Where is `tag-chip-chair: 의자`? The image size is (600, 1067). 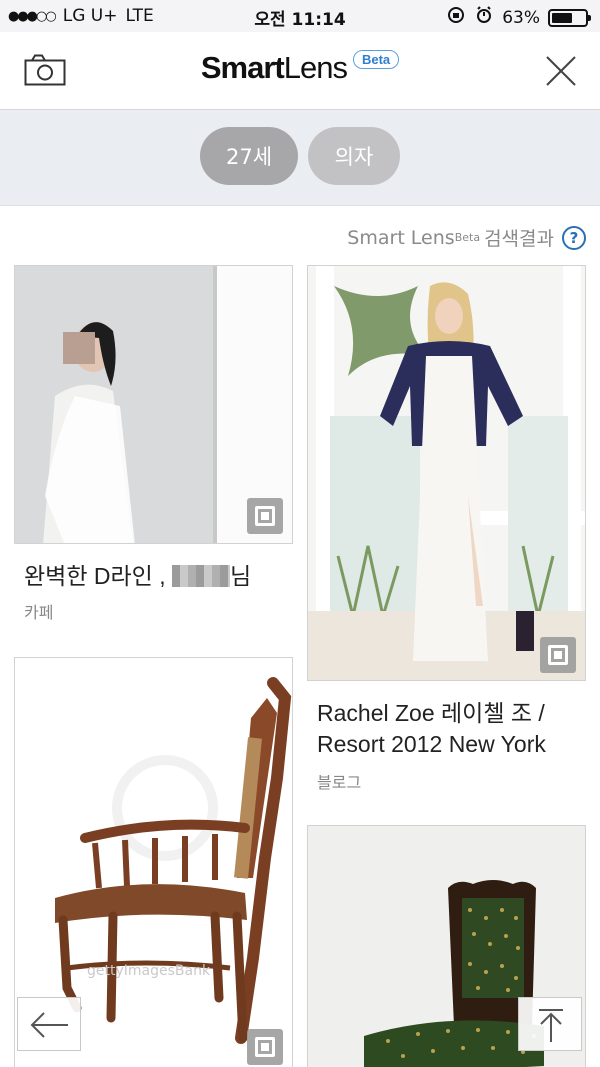
tag-chip-chair: 의자 is located at coordinates (354, 156).